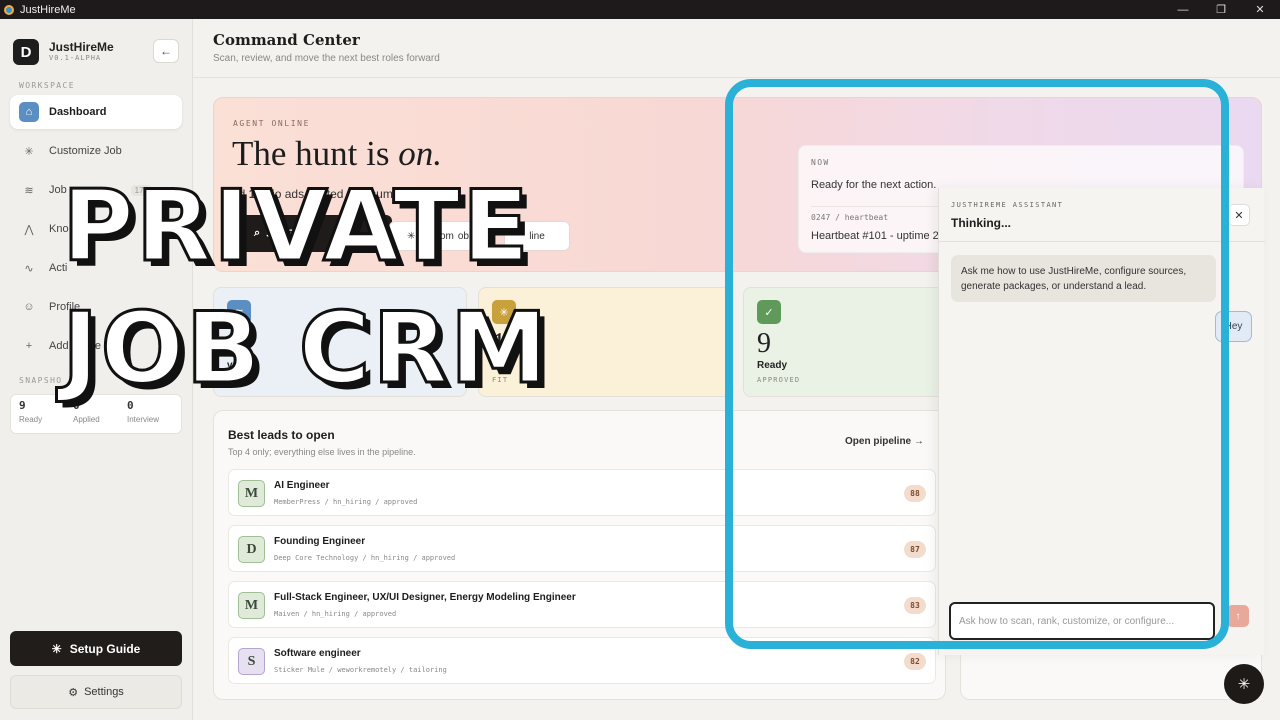 This screenshot has height=720, width=1280. I want to click on assistant-fab-button: ✳, so click(1244, 684).